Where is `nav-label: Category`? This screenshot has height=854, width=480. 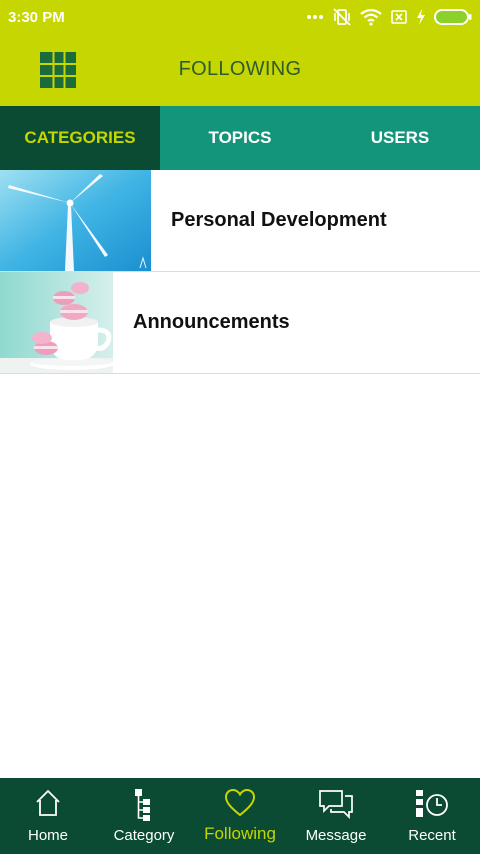 nav-label: Category is located at coordinates (144, 835).